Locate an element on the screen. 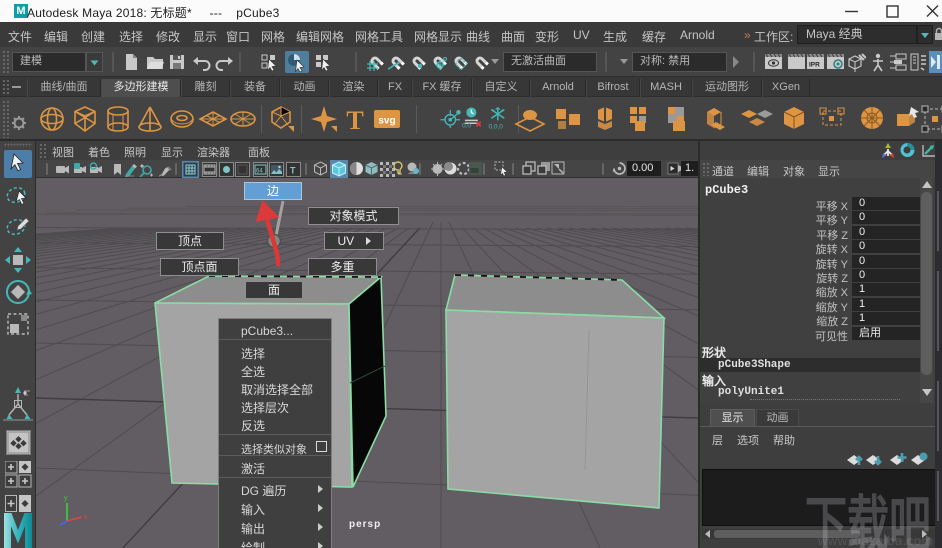 The image size is (942, 548). svg-text: persp is located at coordinates (365, 524).